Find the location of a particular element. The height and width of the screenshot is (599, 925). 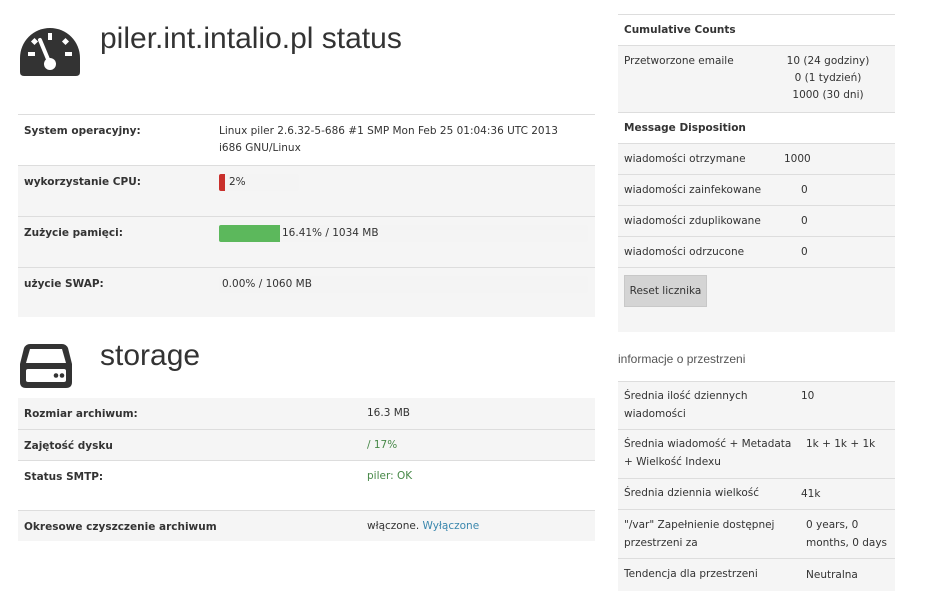

memory-row: Zużycie pamięci: 16.41% / 1034 MB is located at coordinates (306, 241).